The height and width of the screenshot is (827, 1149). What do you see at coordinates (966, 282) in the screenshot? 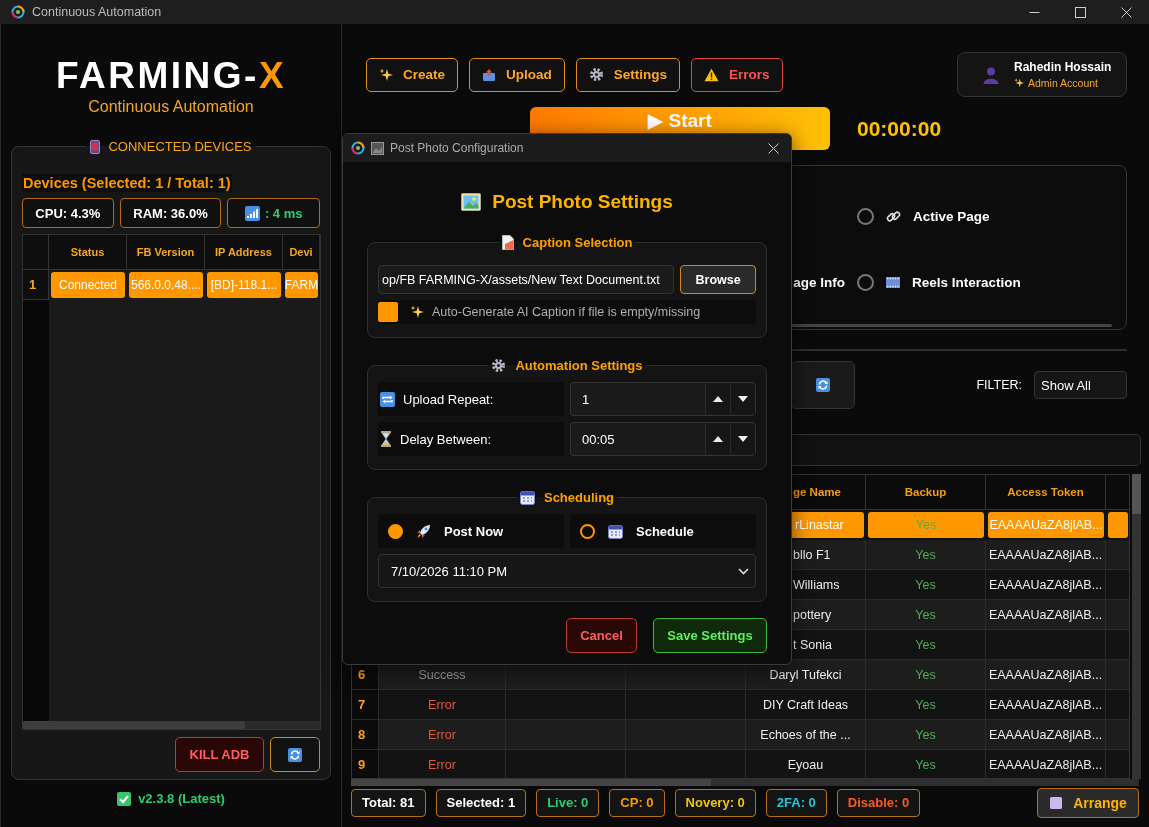
I see `option-label: Reels Interaction` at bounding box center [966, 282].